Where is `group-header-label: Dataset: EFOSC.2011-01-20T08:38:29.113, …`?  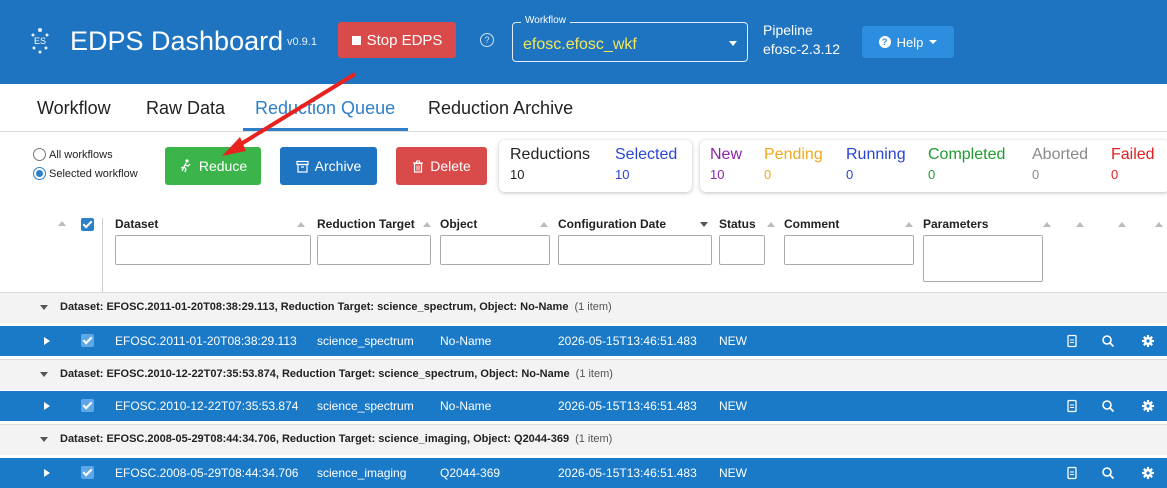
group-header-label: Dataset: EFOSC.2011-01-20T08:38:29.113, … is located at coordinates (336, 307).